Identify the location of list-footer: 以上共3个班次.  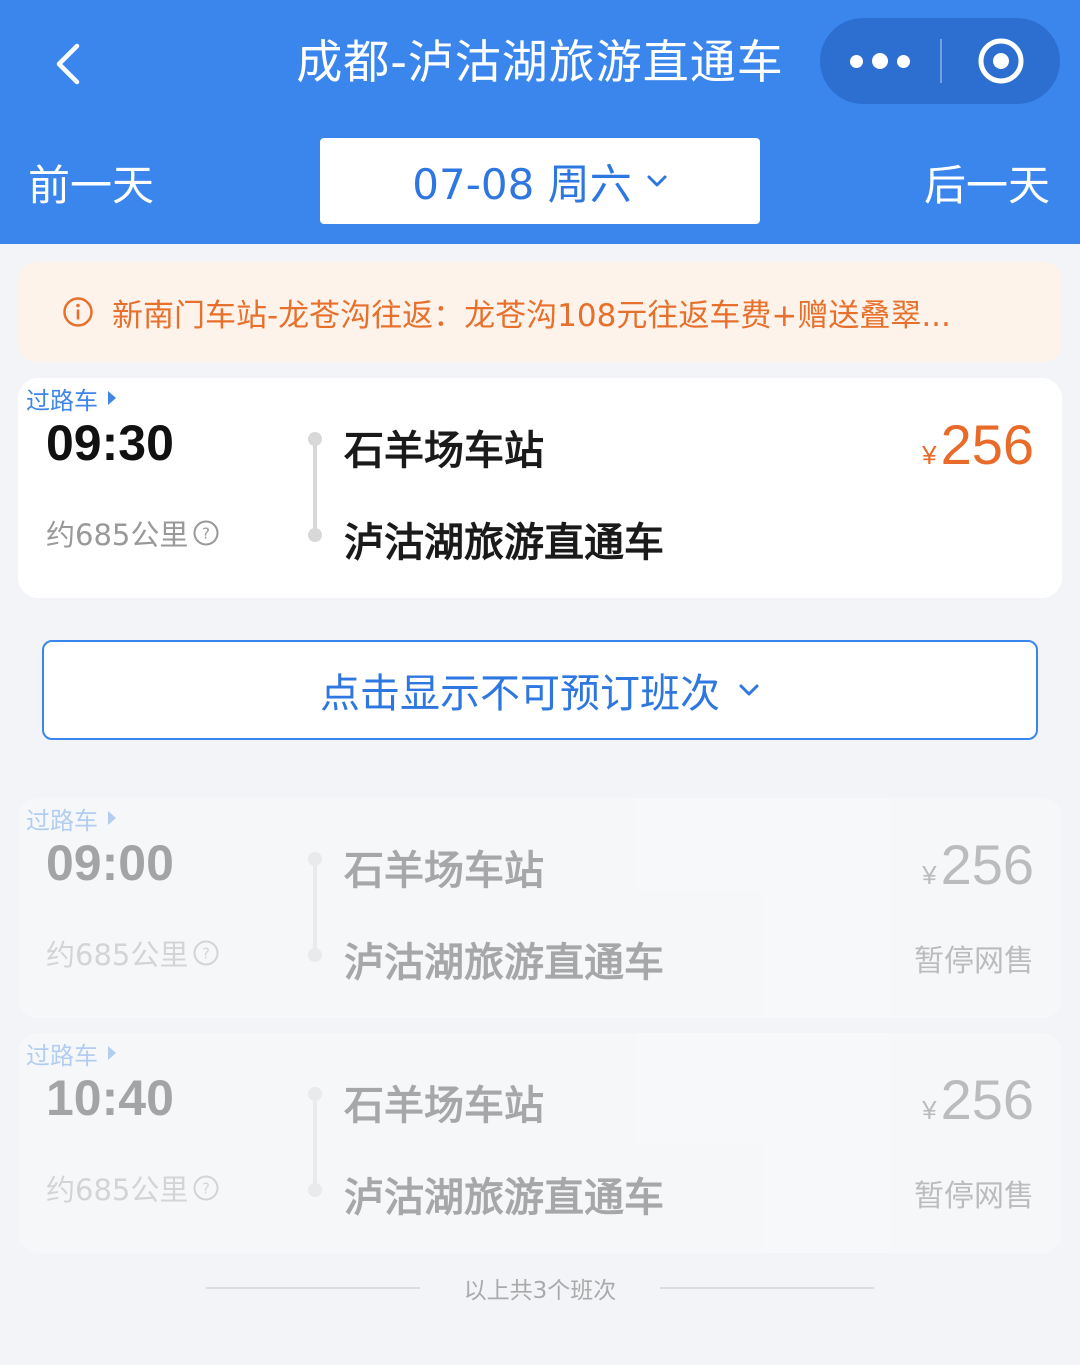
(540, 1288).